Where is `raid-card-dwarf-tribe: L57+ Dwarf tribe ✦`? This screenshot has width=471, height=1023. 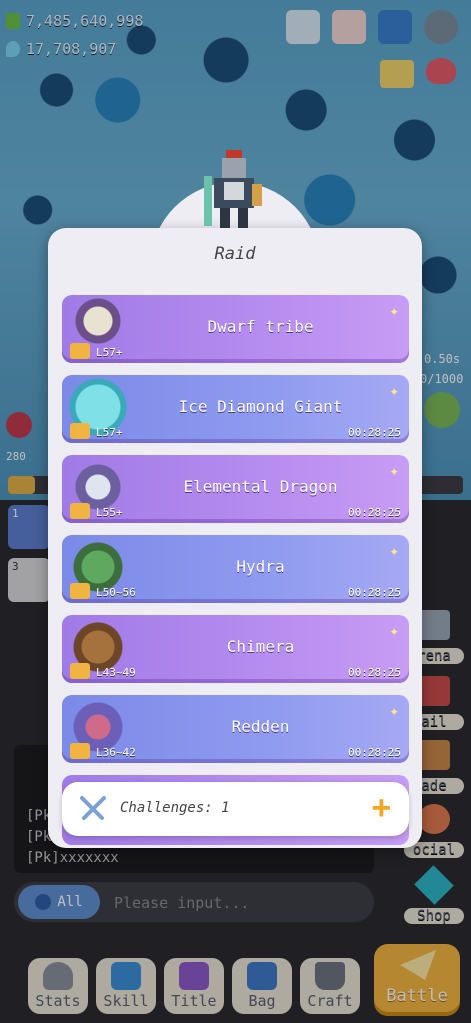
raid-card-dwarf-tribe: L57+ Dwarf tribe ✦ is located at coordinates (235, 329).